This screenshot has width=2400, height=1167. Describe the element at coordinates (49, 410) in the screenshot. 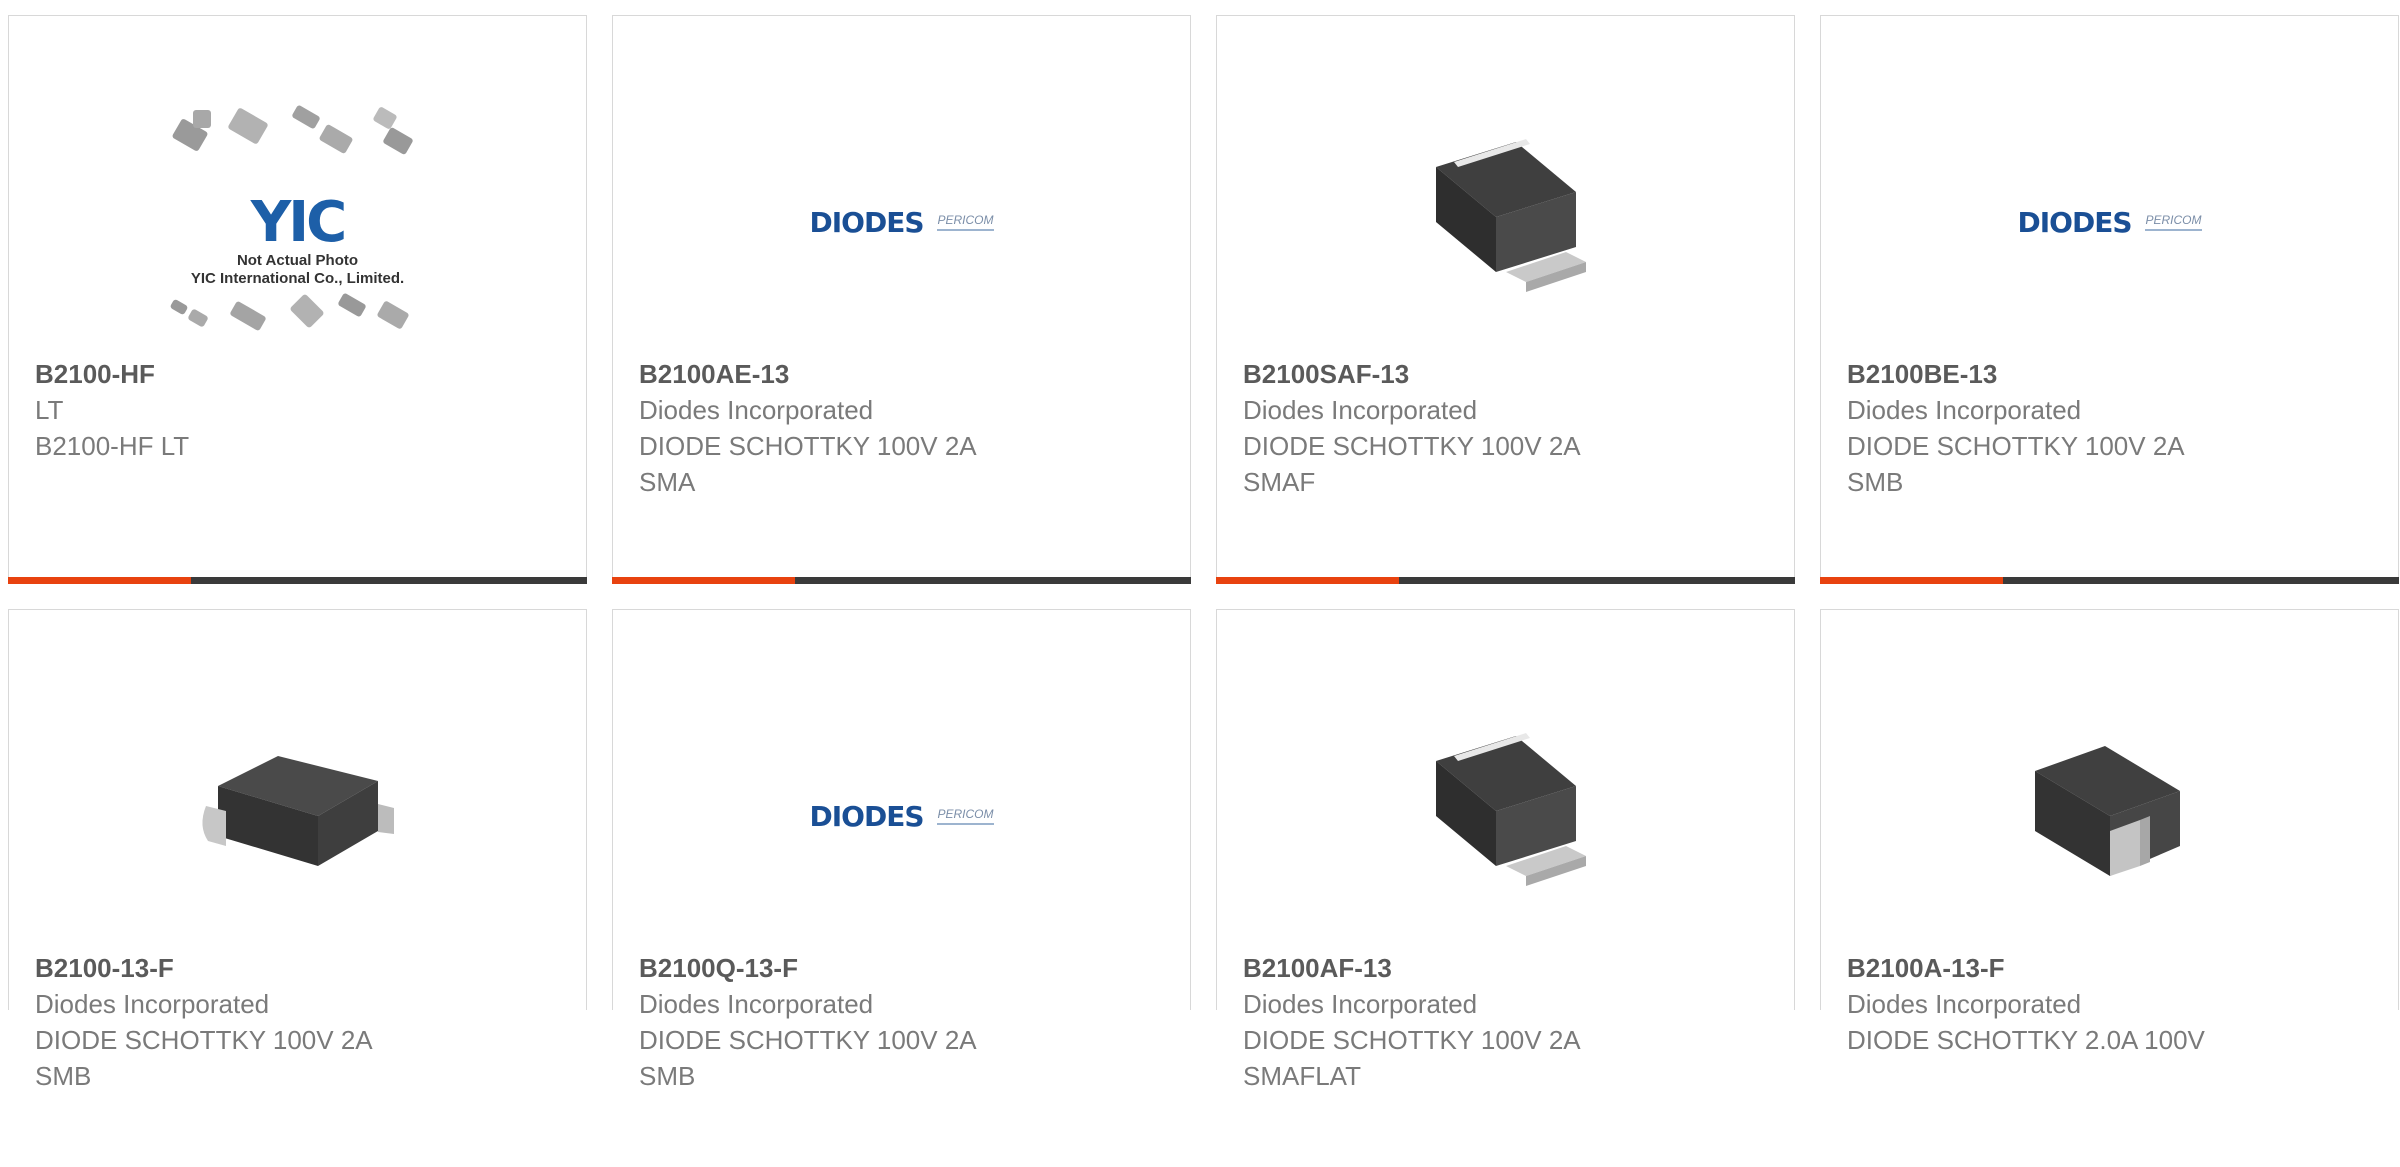

I see `product-detail: LT` at that location.